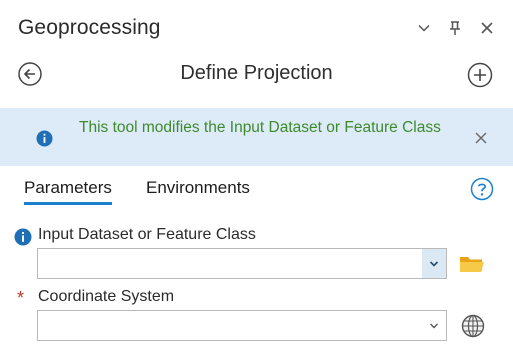 This screenshot has width=513, height=350. I want to click on required-marker: *, so click(21, 298).